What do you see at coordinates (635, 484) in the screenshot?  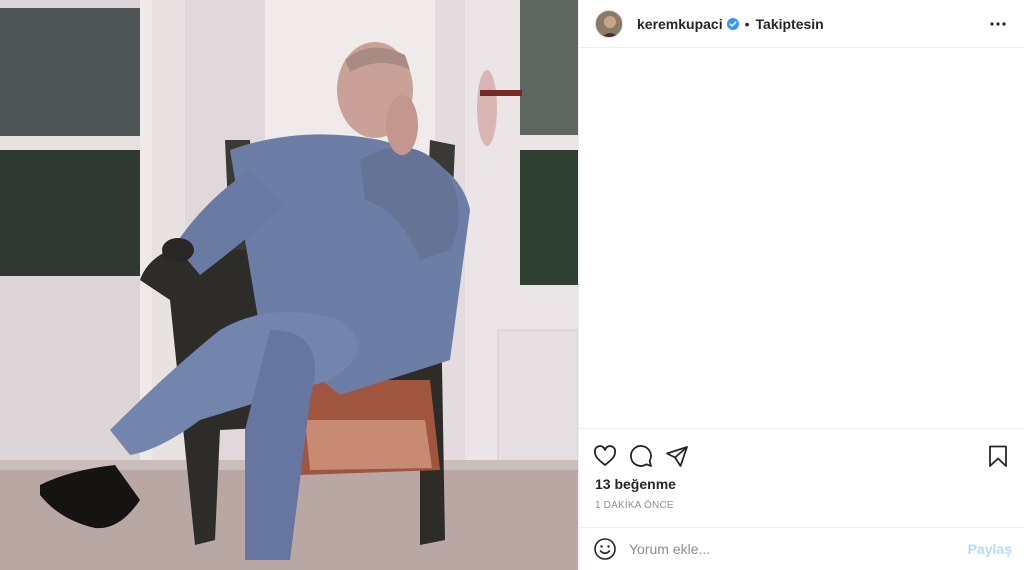 I see `likes-count: 13 beğenme` at bounding box center [635, 484].